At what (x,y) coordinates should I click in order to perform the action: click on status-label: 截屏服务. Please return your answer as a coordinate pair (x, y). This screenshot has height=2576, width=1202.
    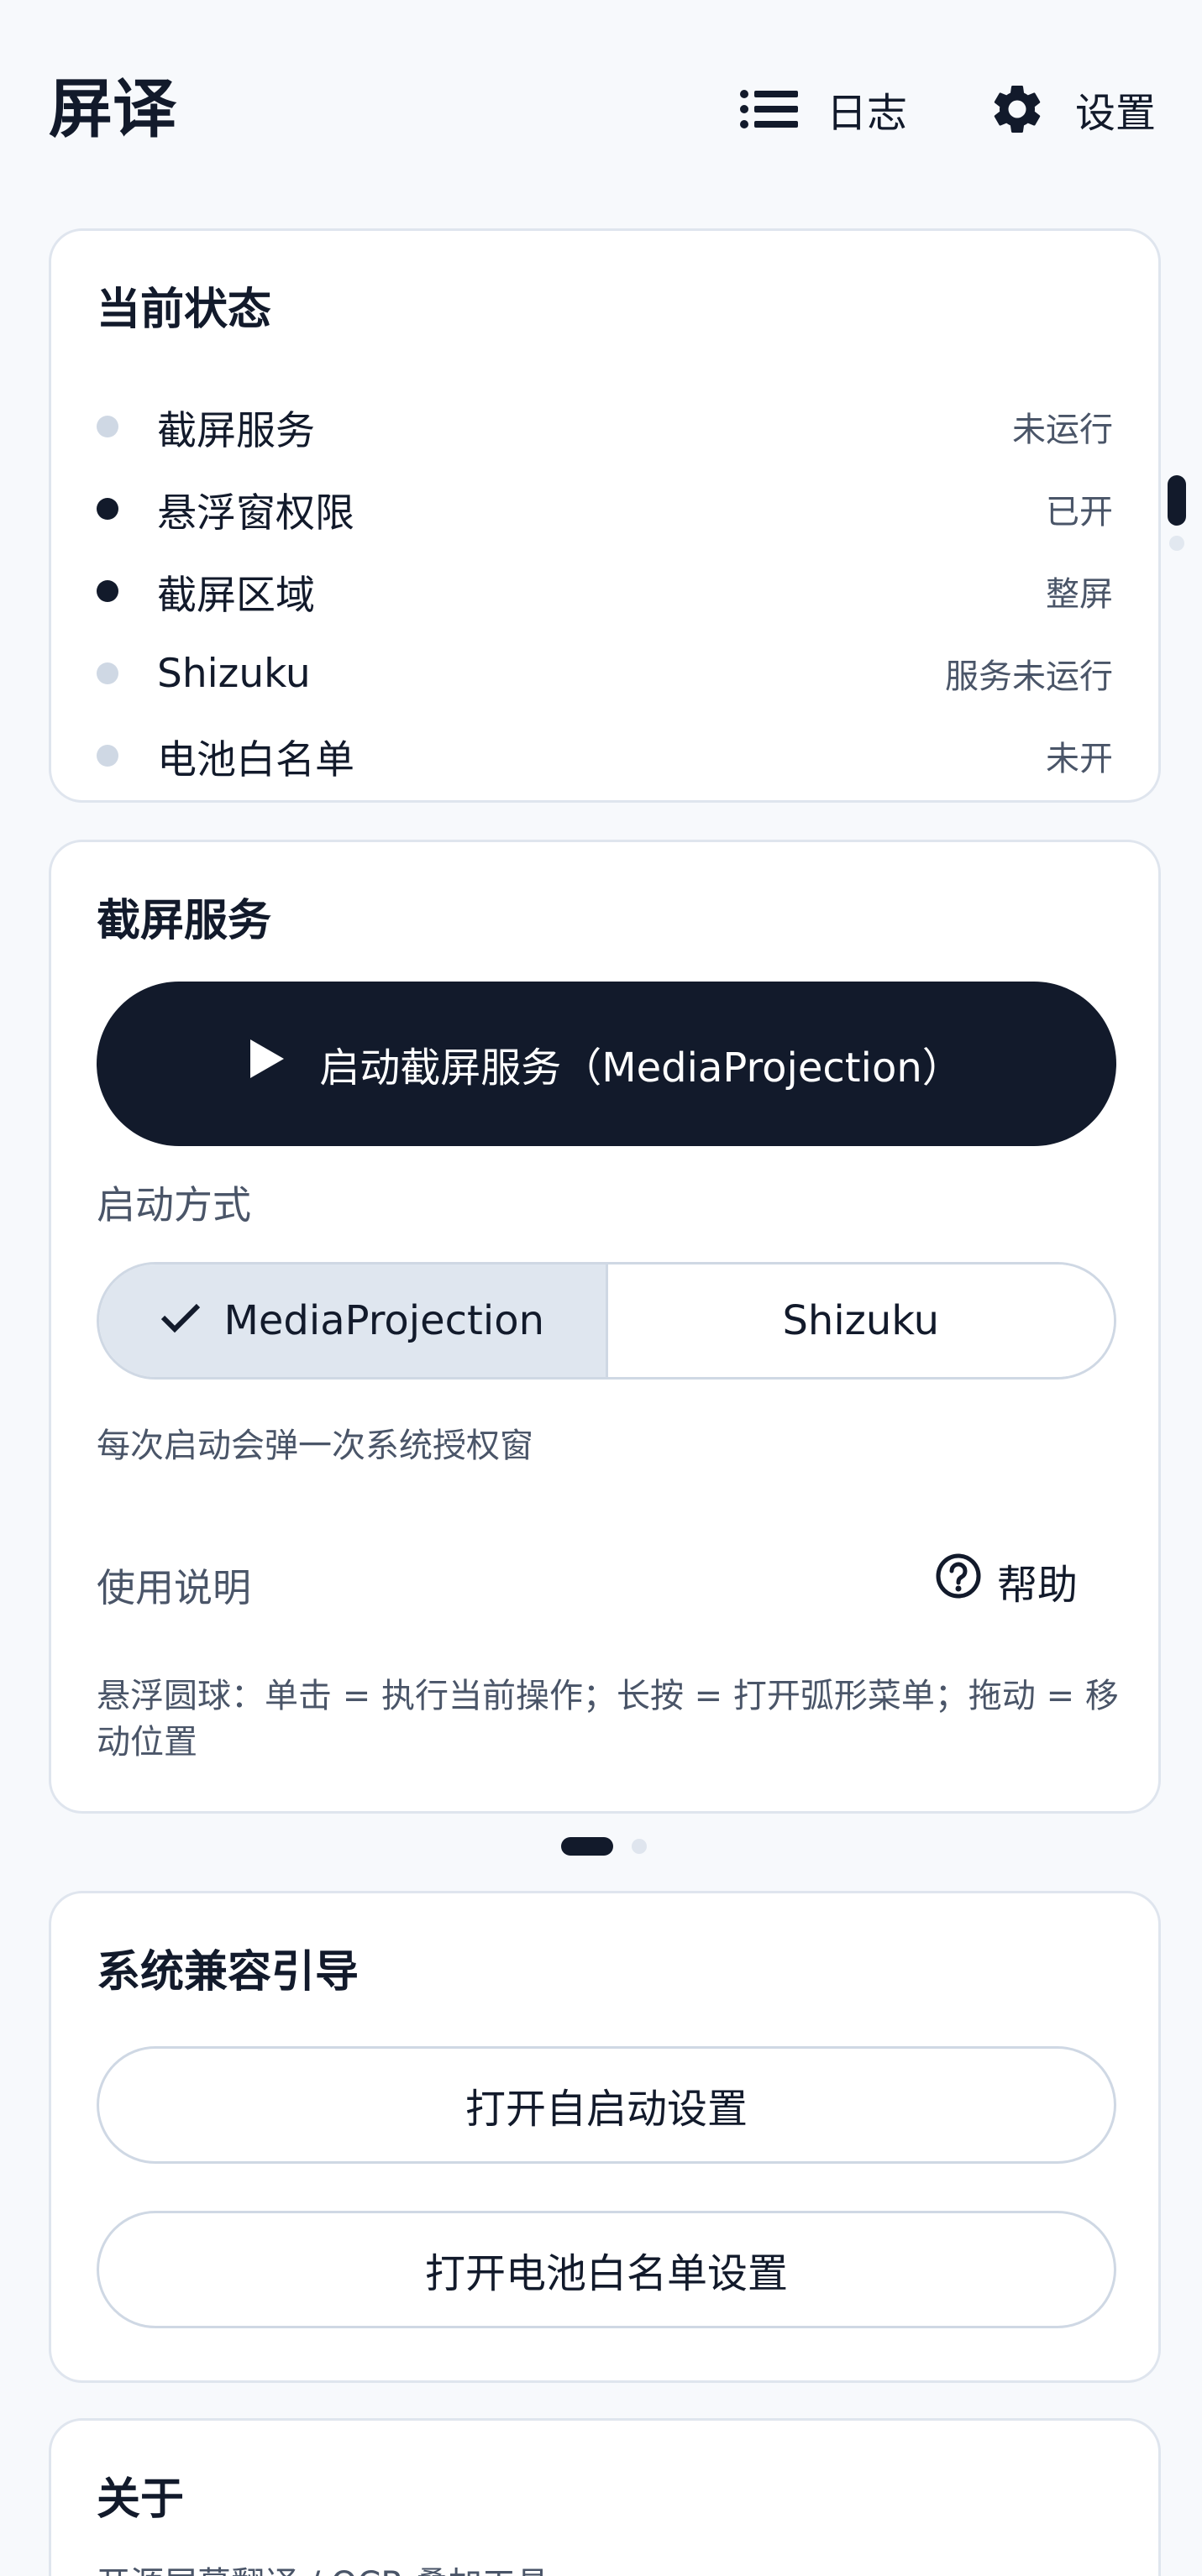
    Looking at the image, I should click on (236, 430).